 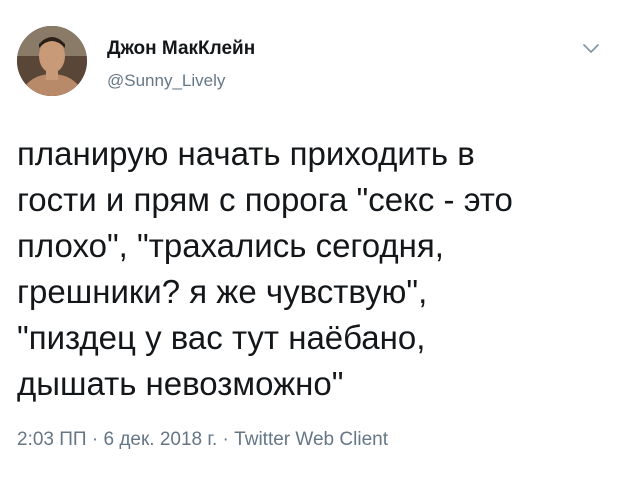 I want to click on chevron-down-icon, so click(x=591, y=49).